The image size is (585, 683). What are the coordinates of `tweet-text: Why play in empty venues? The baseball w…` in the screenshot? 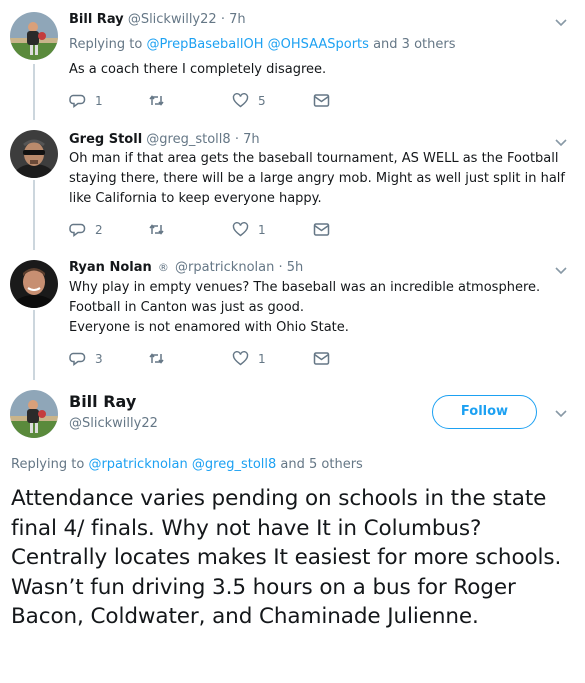 It's located at (305, 307).